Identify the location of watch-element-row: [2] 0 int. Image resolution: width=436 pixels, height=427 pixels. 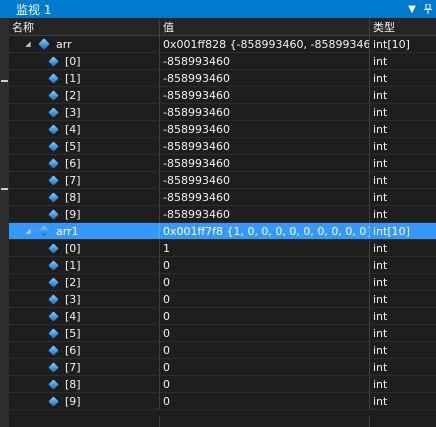
(222, 282).